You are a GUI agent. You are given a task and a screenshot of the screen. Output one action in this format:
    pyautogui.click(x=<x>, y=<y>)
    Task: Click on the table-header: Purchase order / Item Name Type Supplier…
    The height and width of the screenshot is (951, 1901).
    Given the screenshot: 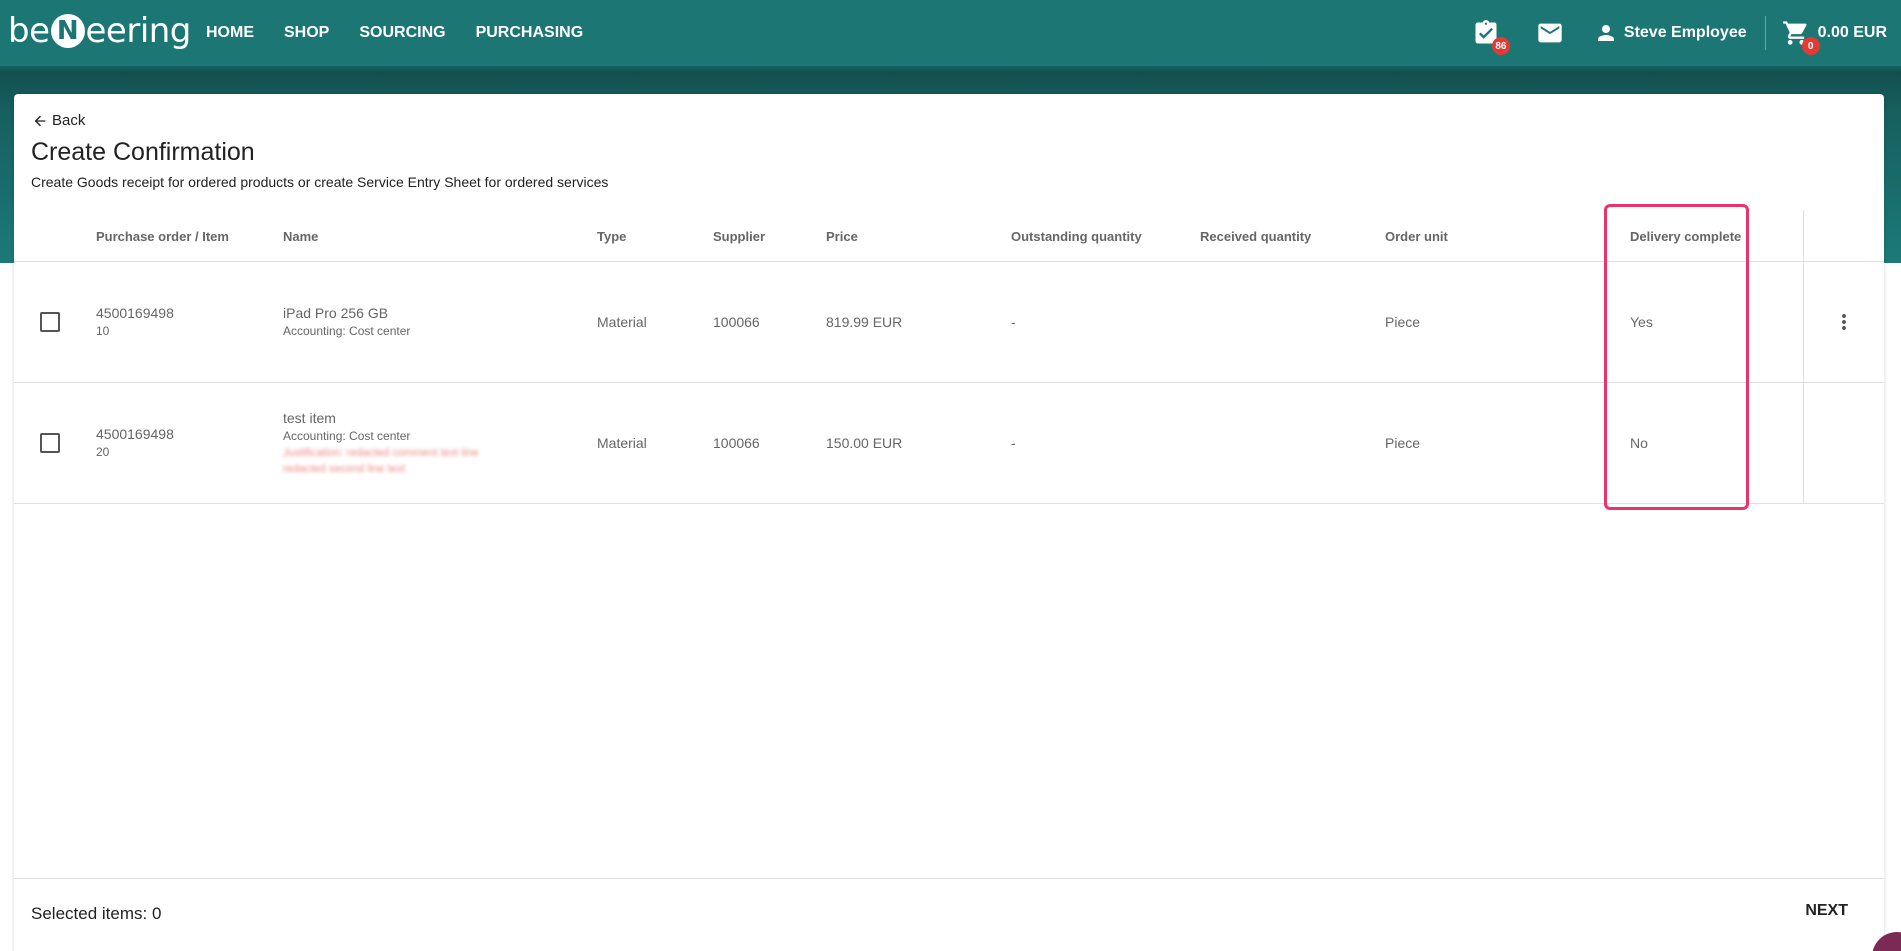 What is the action you would take?
    pyautogui.click(x=949, y=236)
    